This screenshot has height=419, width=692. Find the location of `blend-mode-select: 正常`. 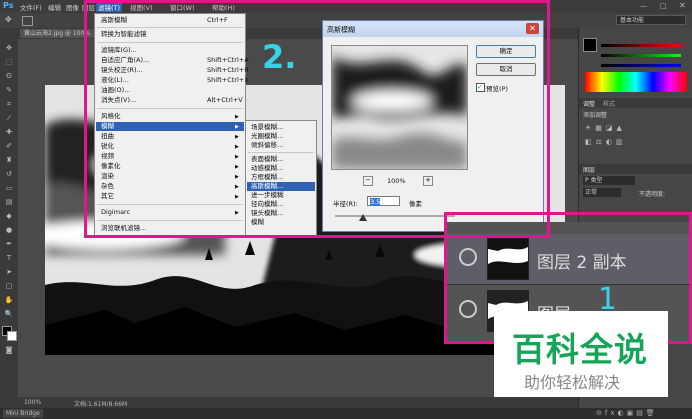

blend-mode-select: 正常 is located at coordinates (602, 192).